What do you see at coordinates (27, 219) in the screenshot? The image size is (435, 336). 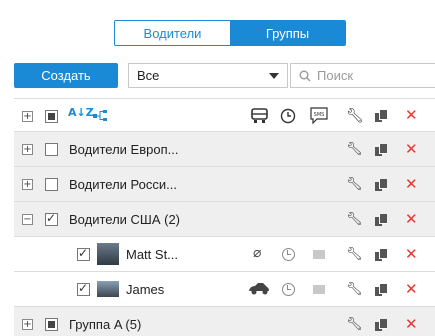 I see `collapse-toggle: −` at bounding box center [27, 219].